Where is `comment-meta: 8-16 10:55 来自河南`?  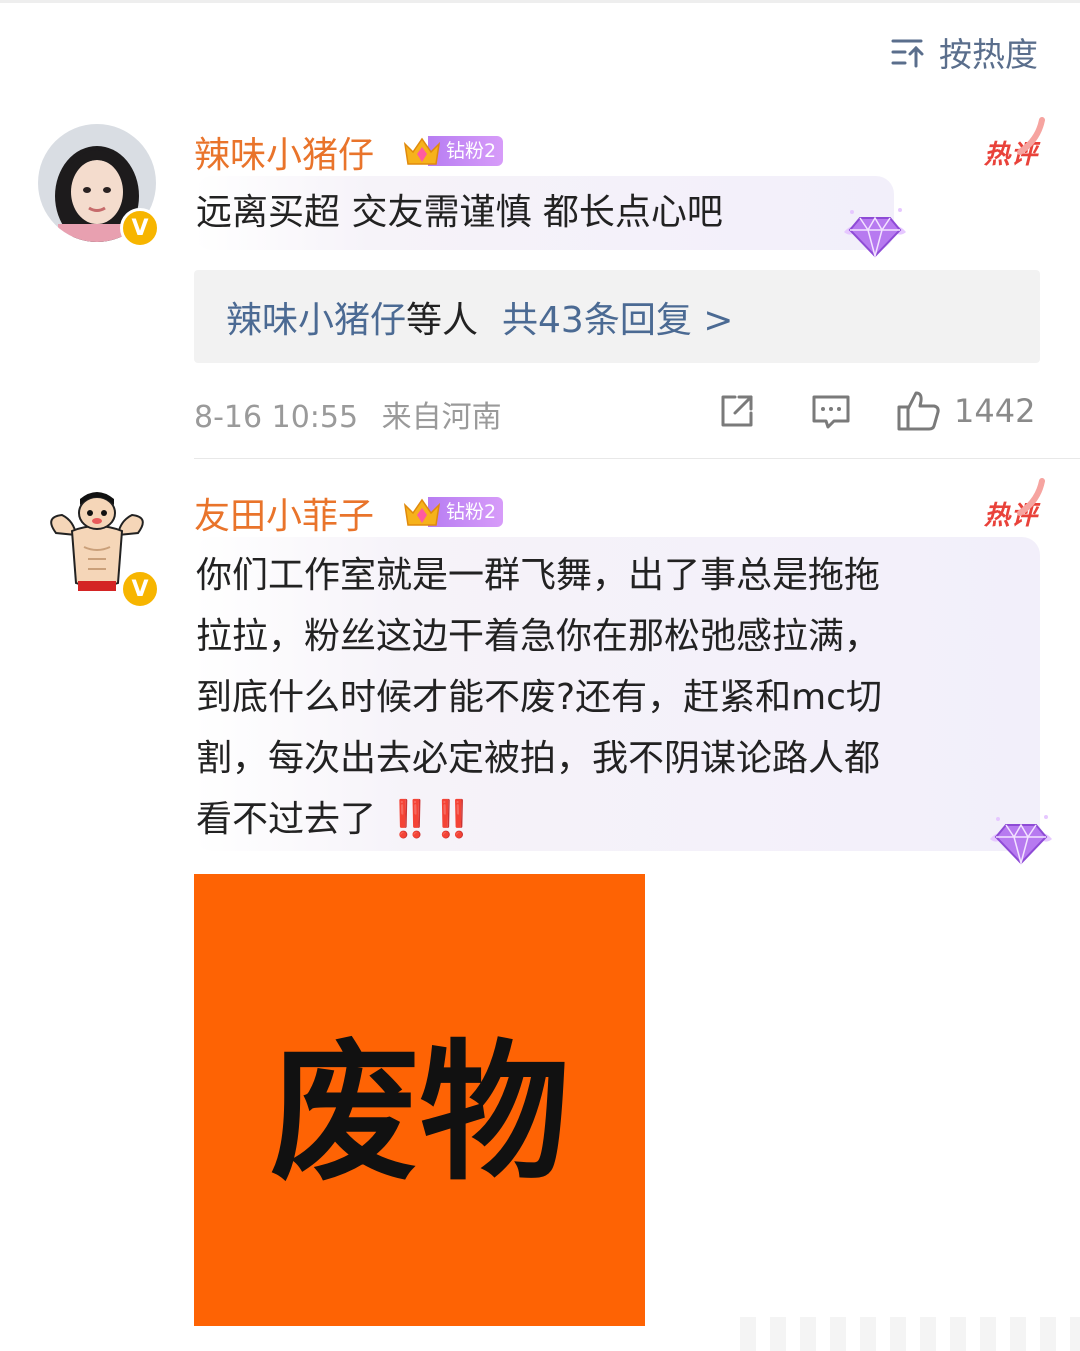 comment-meta: 8-16 10:55 来自河南 is located at coordinates (348, 414).